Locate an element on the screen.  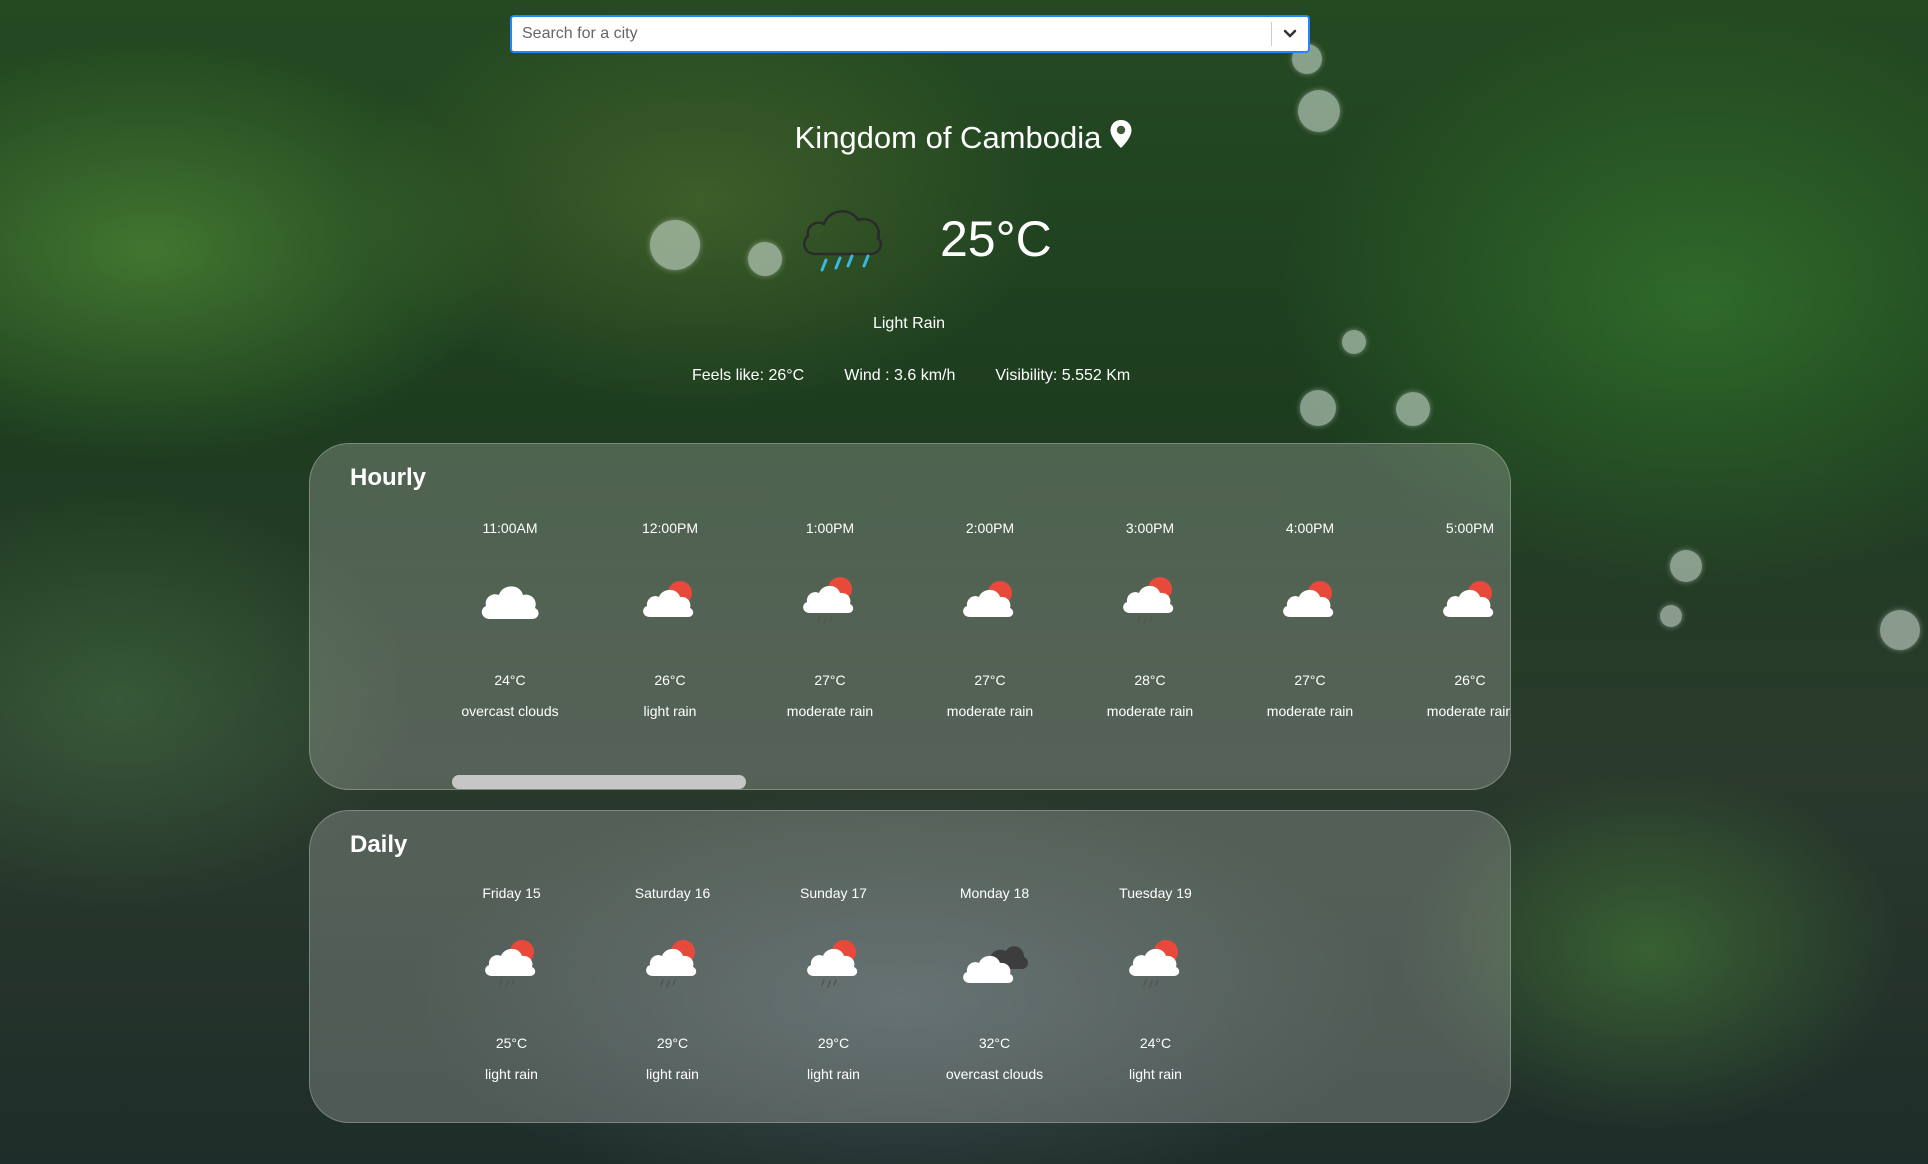
daily-day: Friday 15 is located at coordinates (511, 893).